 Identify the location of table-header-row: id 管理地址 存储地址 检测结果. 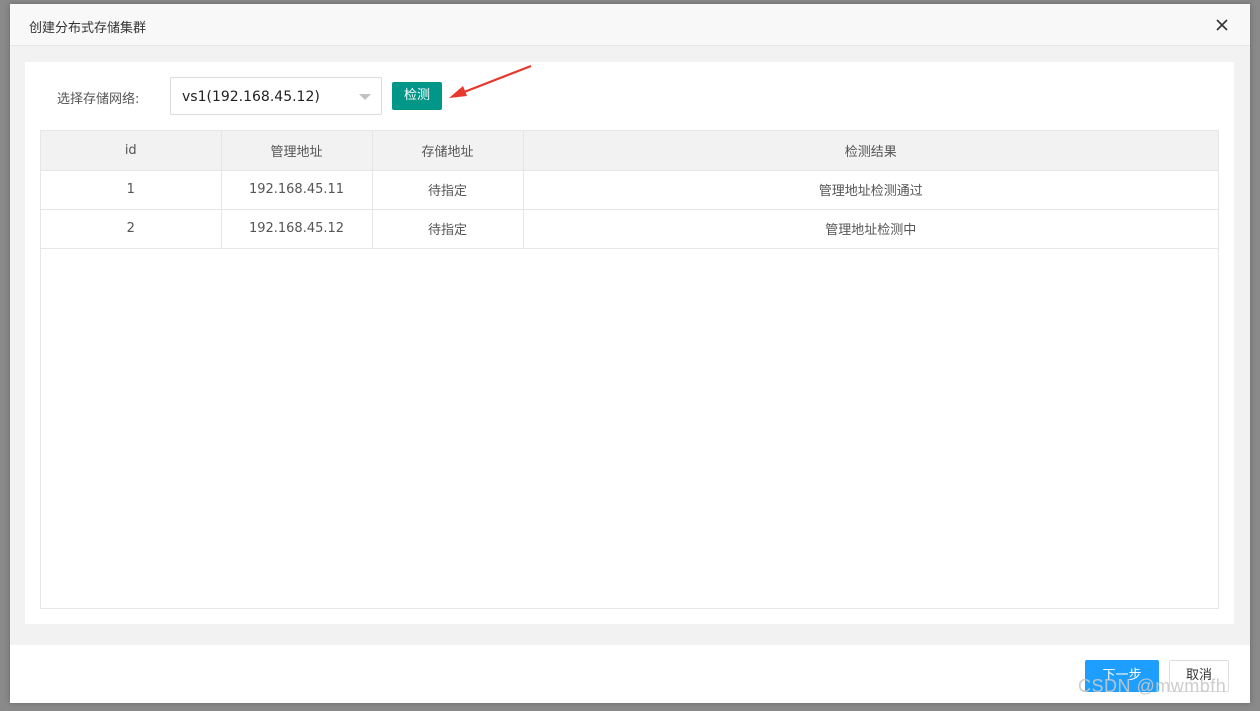
(629, 151).